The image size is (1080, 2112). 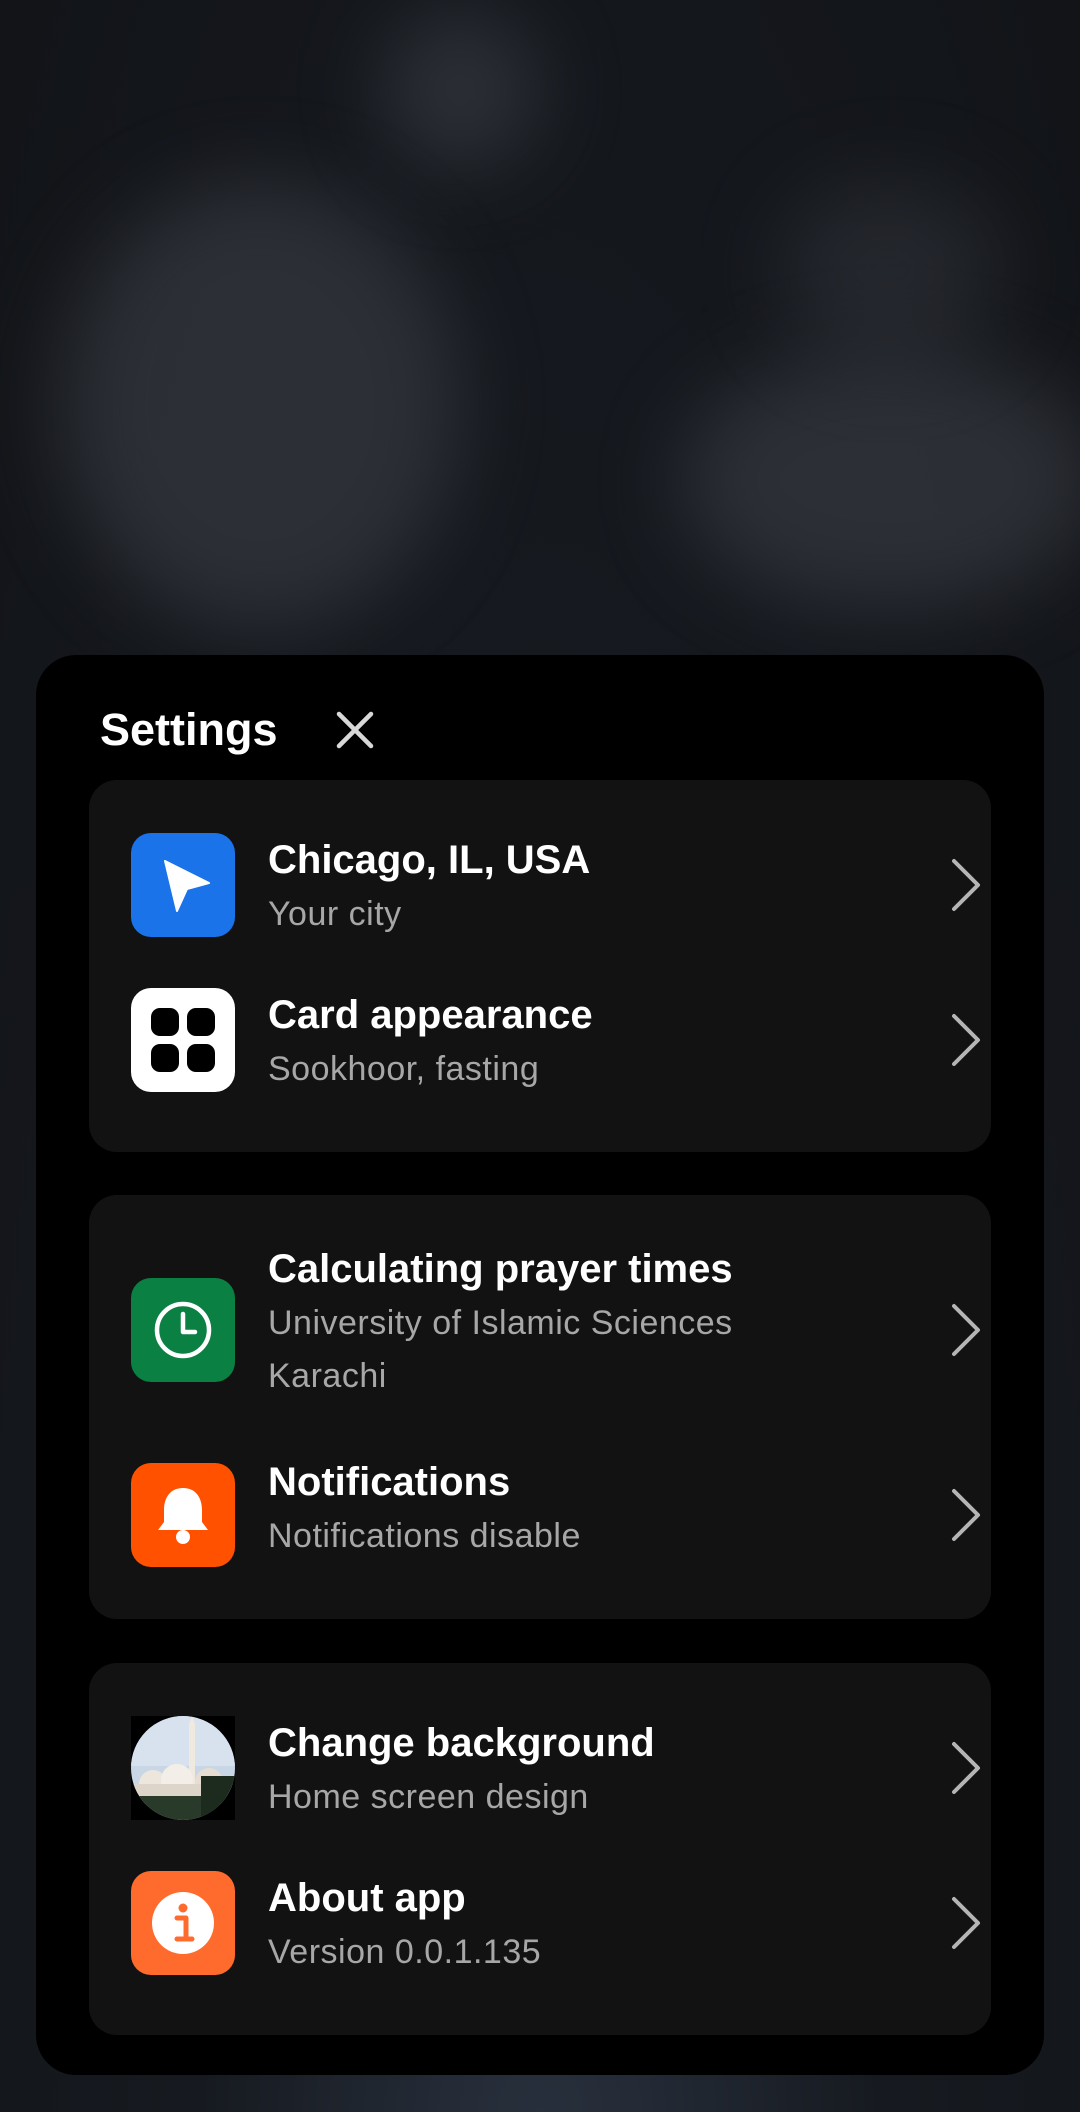 I want to click on card-appearance-row: Card appearance Sookhoor, fasting, so click(x=540, y=1040).